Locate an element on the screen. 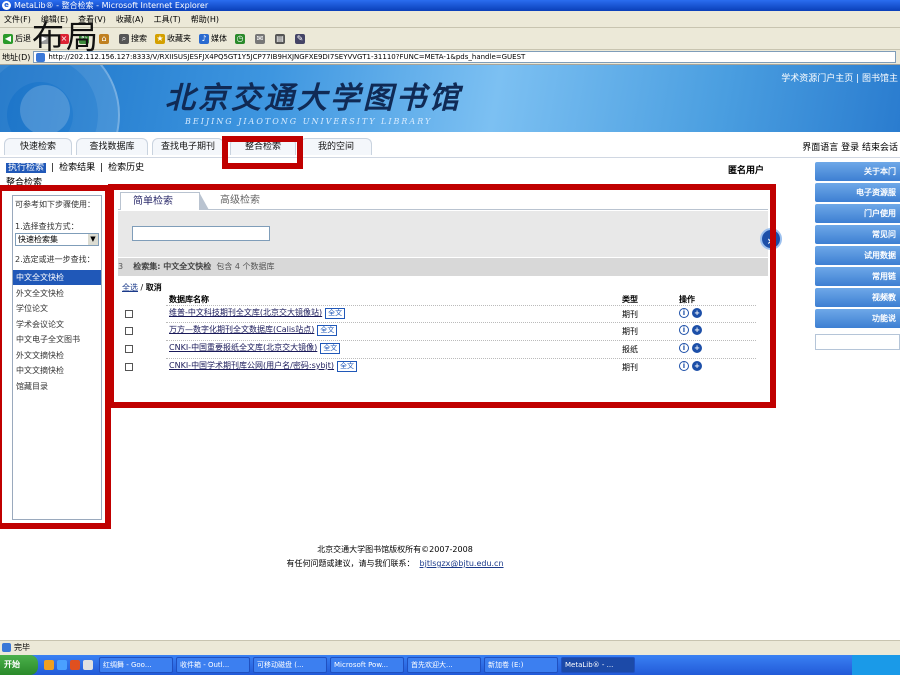  deselect-link: 取消 is located at coordinates (154, 287).